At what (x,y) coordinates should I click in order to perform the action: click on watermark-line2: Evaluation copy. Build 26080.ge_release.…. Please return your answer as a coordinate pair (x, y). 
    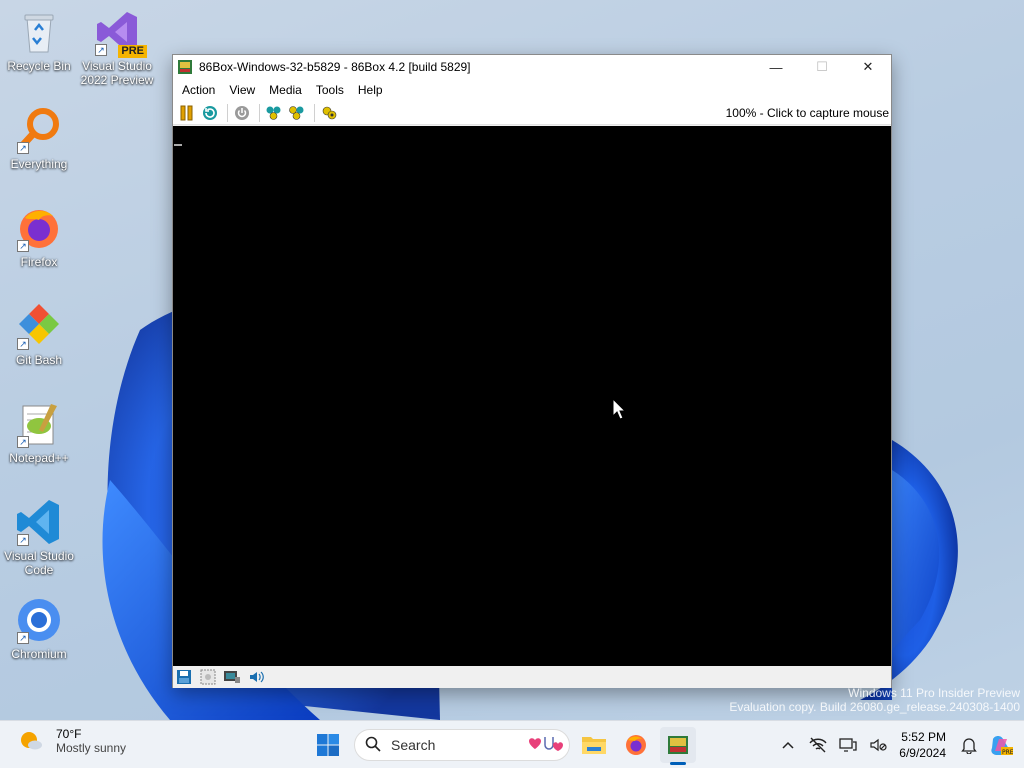
    Looking at the image, I should click on (874, 707).